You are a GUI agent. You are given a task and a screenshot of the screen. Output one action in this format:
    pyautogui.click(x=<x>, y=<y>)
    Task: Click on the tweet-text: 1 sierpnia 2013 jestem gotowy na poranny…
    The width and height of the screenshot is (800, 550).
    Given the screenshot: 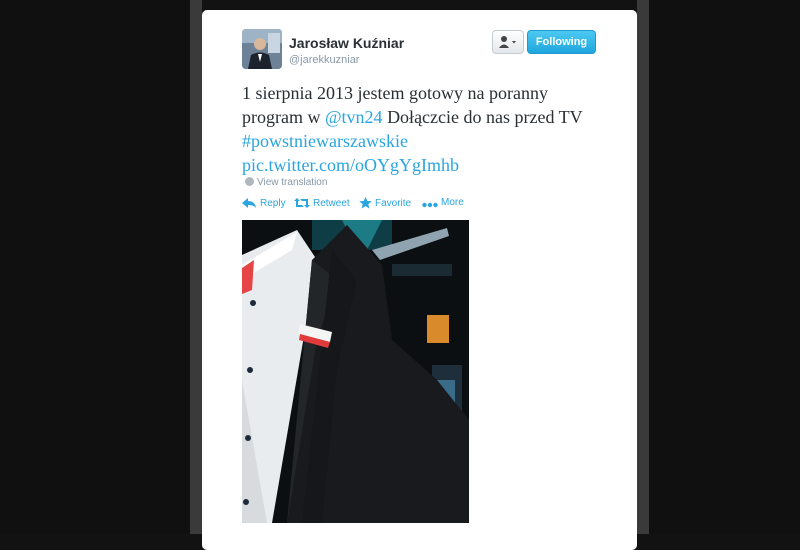 What is the action you would take?
    pyautogui.click(x=427, y=129)
    